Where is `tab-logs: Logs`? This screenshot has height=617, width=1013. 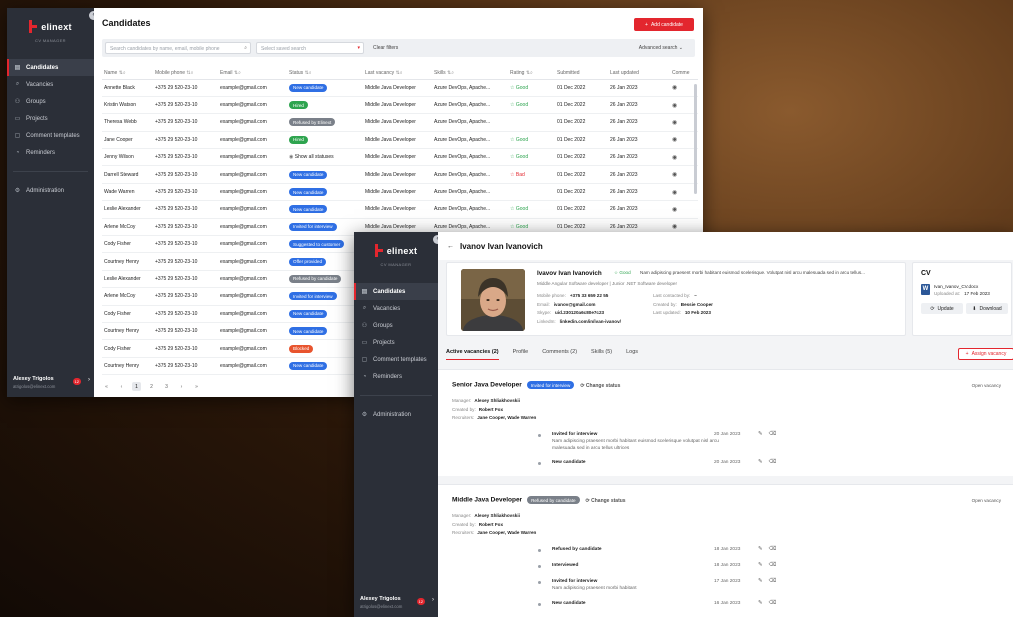 tab-logs: Logs is located at coordinates (632, 354).